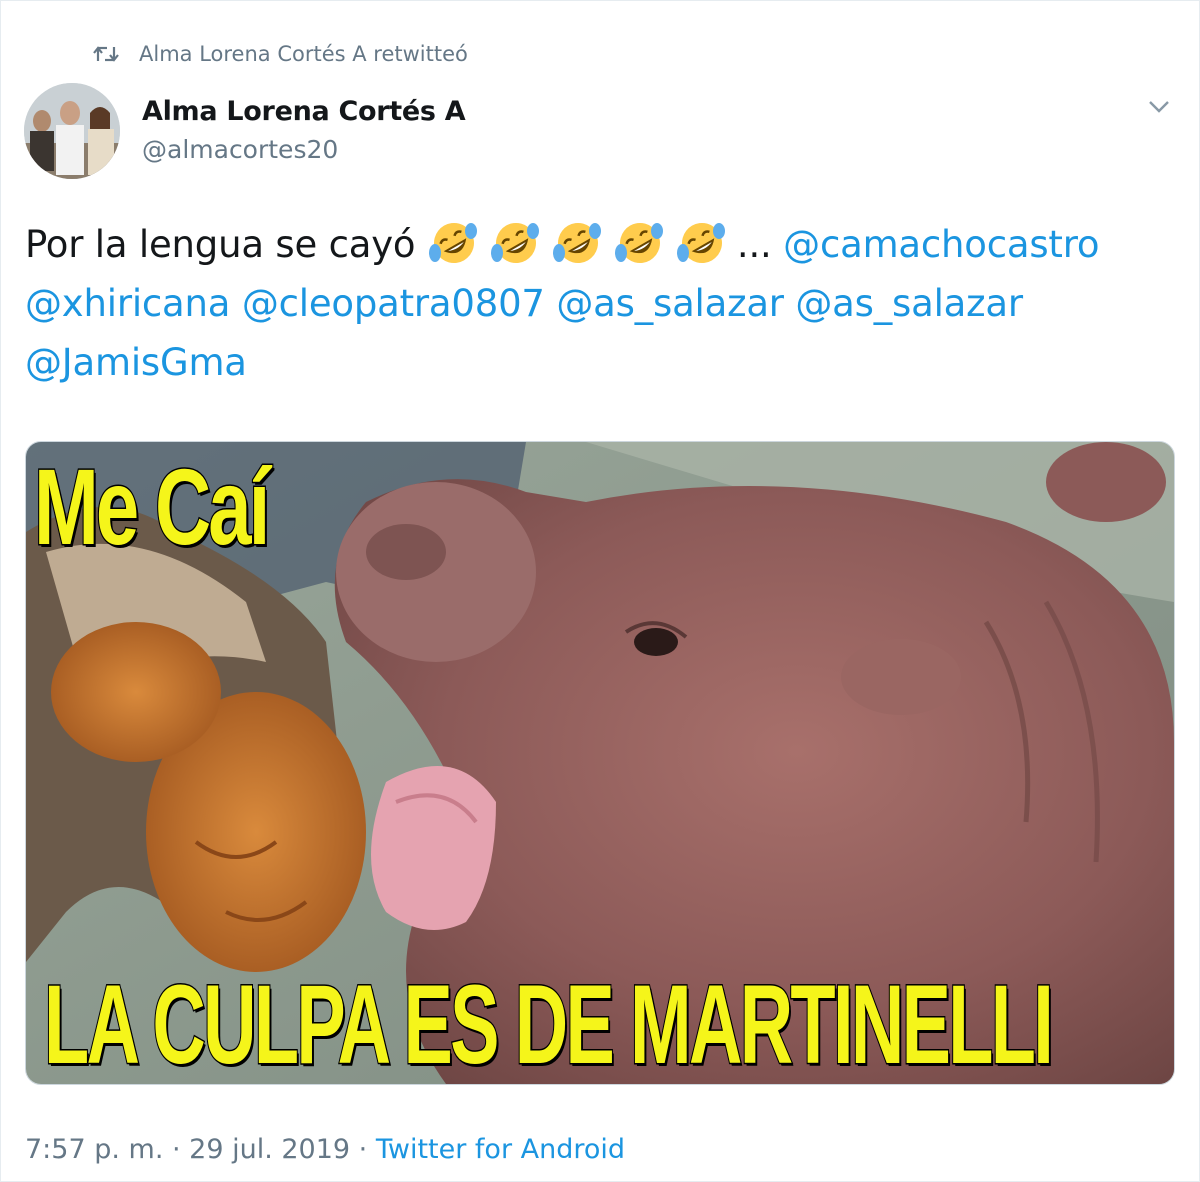 The height and width of the screenshot is (1182, 1200). What do you see at coordinates (226, 244) in the screenshot?
I see `tweet-prefix: Por la lengua se cayó` at bounding box center [226, 244].